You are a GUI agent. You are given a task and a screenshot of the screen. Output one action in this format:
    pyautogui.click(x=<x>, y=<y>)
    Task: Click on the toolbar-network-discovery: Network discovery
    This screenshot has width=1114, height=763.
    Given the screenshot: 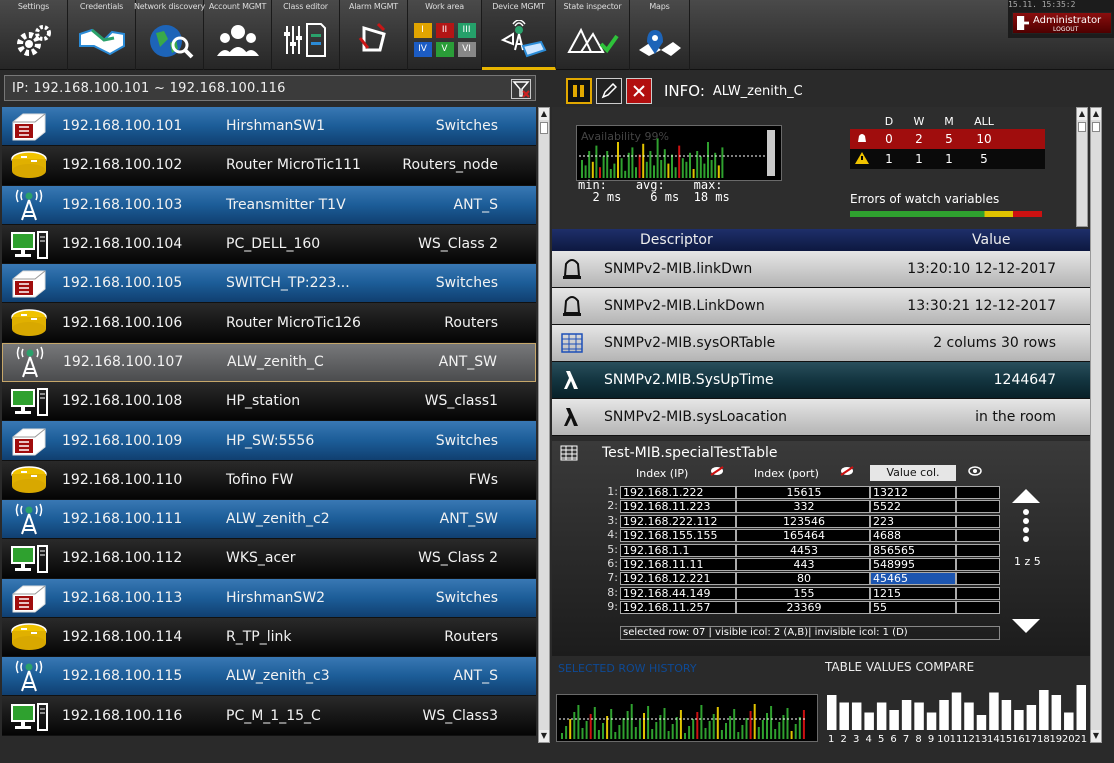 What is the action you would take?
    pyautogui.click(x=169, y=35)
    